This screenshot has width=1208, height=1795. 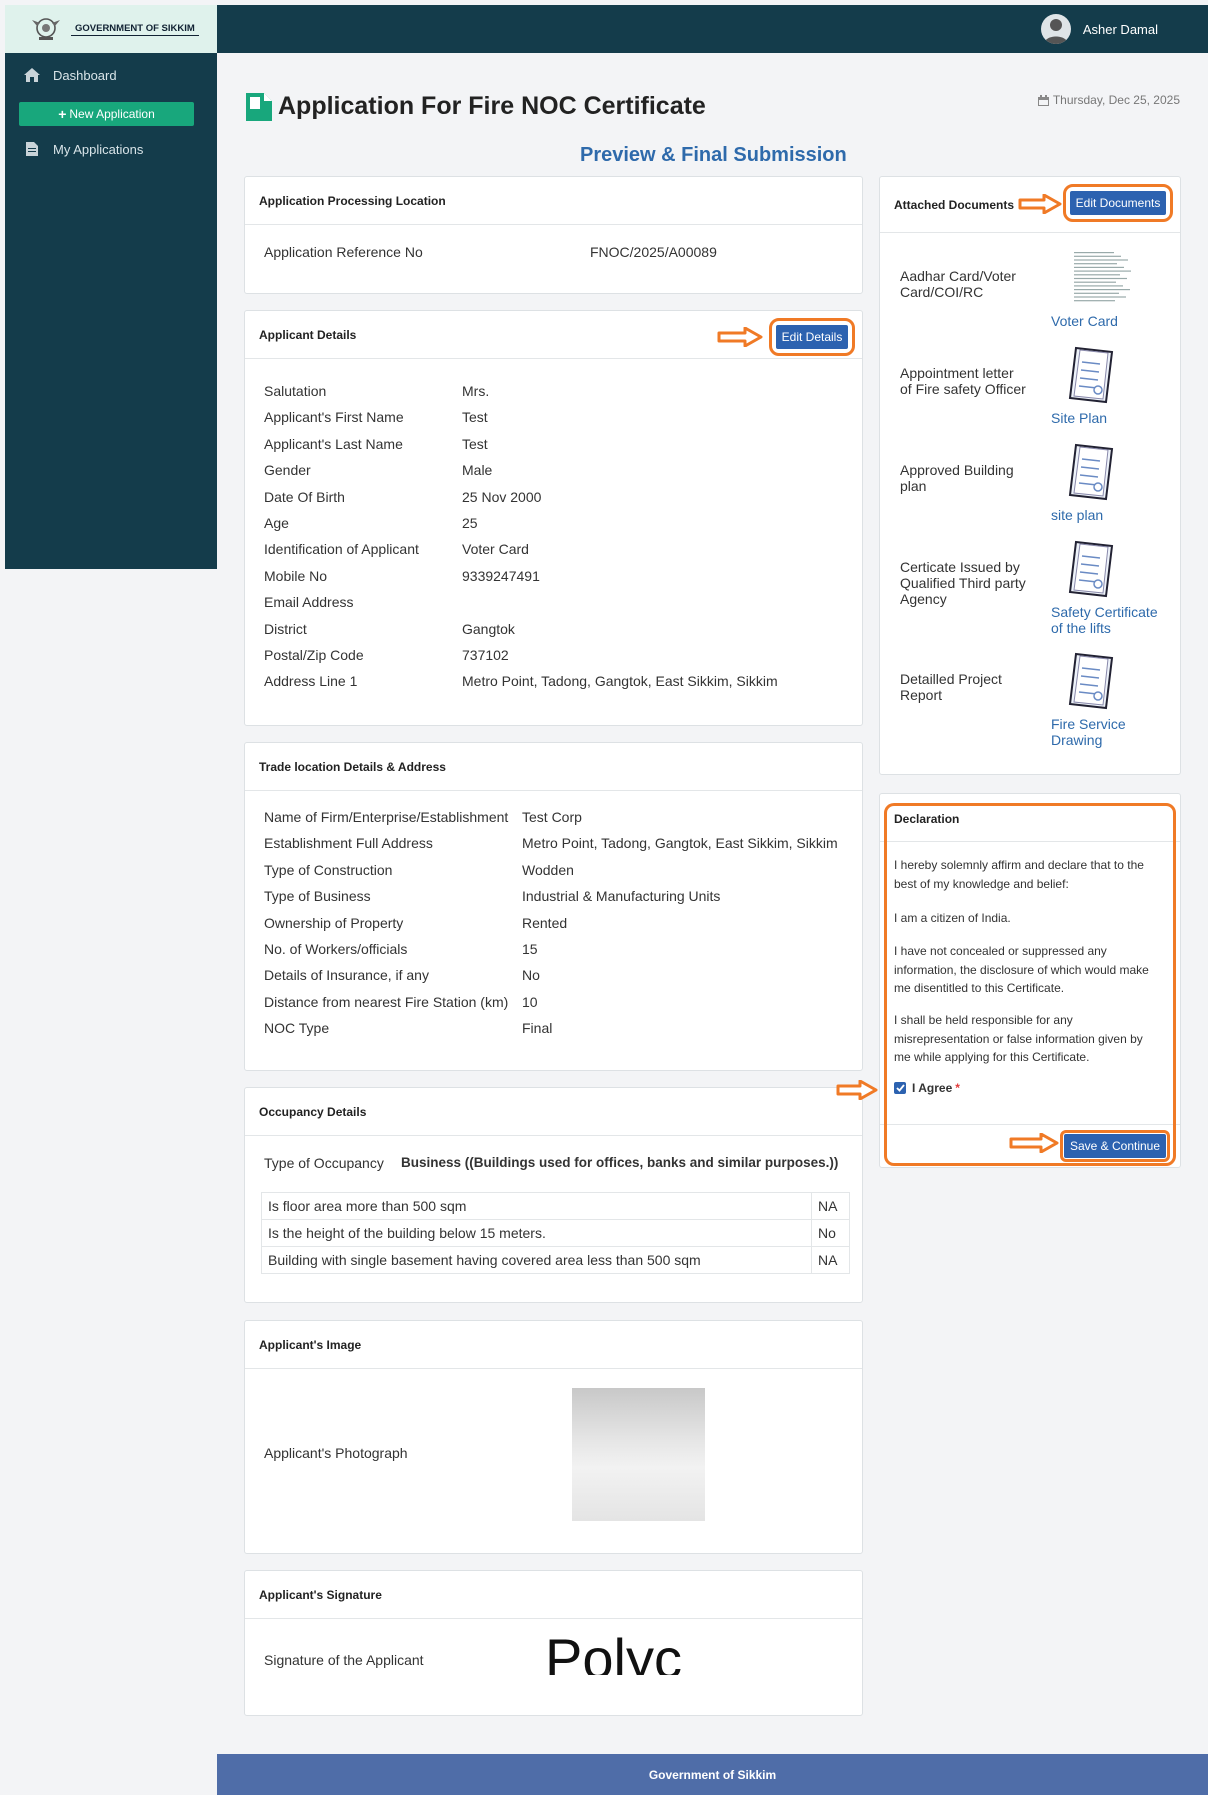 What do you see at coordinates (830, 1233) in the screenshot?
I see `occupancy-answer: No` at bounding box center [830, 1233].